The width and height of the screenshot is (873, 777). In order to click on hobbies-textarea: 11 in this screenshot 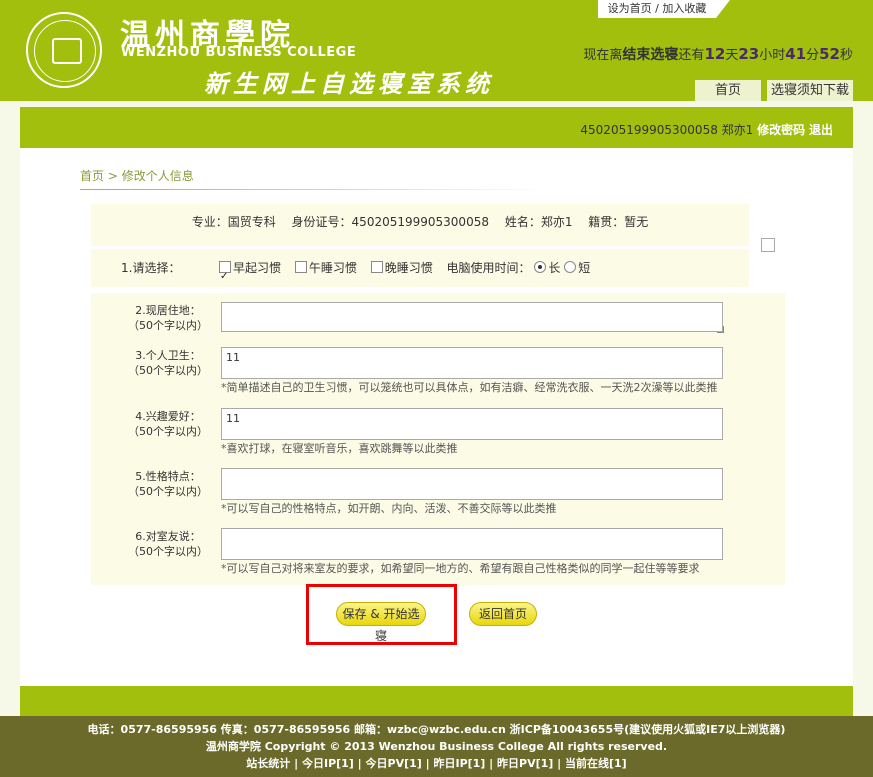, I will do `click(472, 424)`.